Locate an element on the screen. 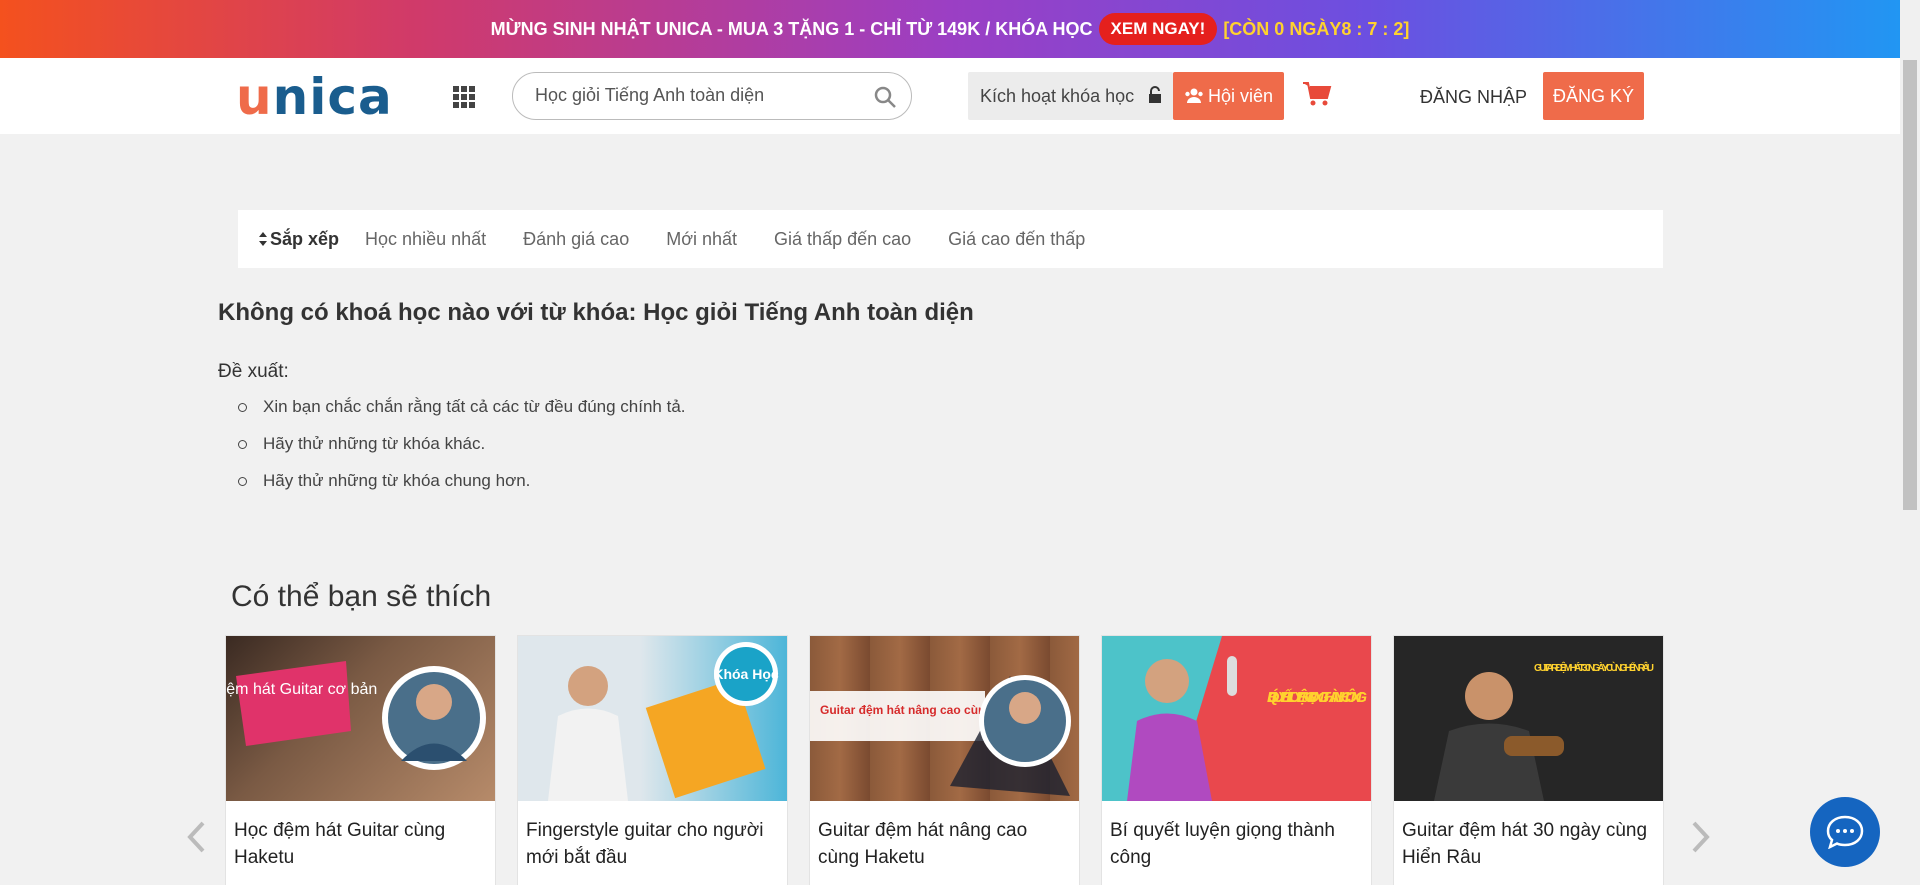 The height and width of the screenshot is (885, 1920). course-title: Học đệm hát Guitar cùng Haketu is located at coordinates (360, 836).